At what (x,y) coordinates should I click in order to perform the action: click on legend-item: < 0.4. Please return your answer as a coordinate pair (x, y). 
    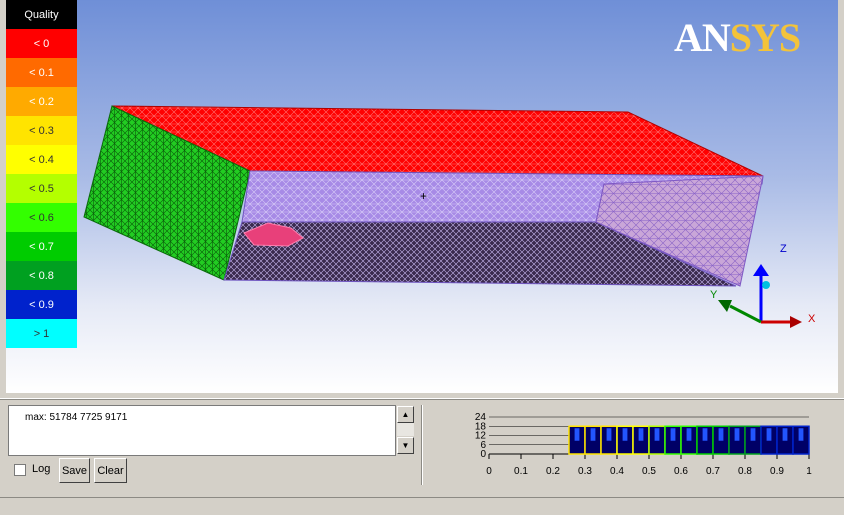
    Looking at the image, I should click on (41, 159).